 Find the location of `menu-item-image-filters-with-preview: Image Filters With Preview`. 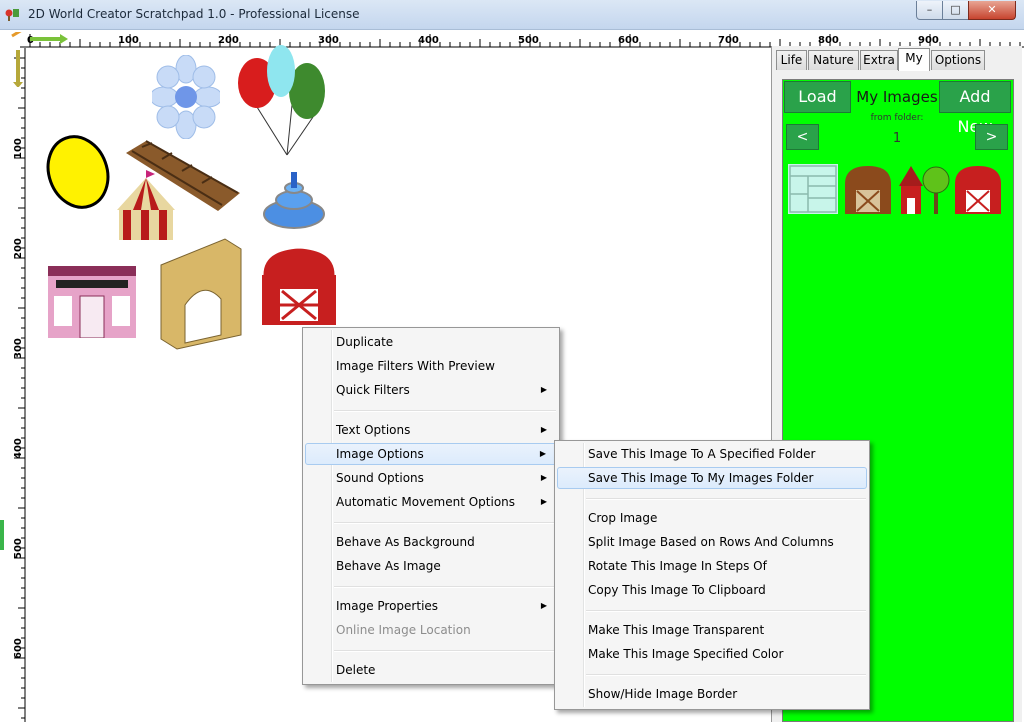

menu-item-image-filters-with-preview: Image Filters With Preview is located at coordinates (431, 366).